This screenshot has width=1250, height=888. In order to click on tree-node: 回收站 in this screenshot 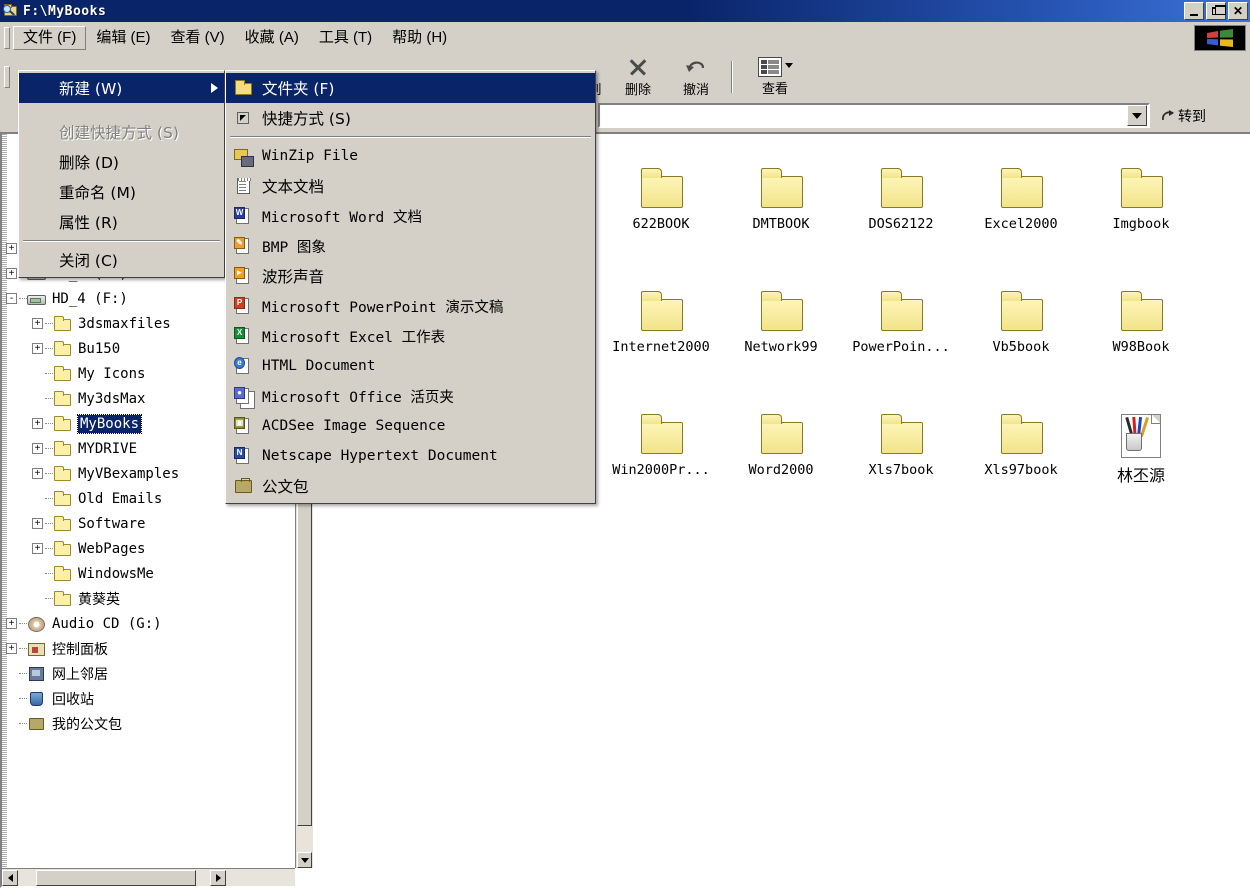, I will do `click(149, 698)`.